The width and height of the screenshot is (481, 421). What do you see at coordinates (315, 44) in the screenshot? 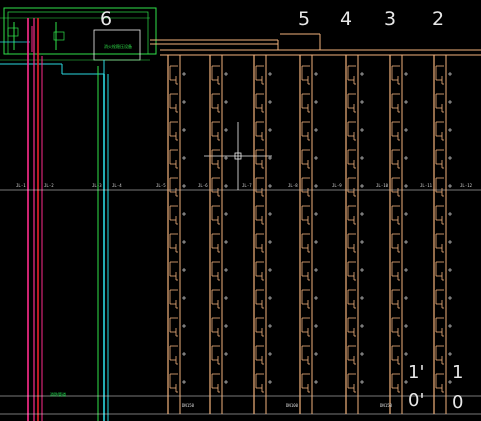
I see `top-feed-pipes` at bounding box center [315, 44].